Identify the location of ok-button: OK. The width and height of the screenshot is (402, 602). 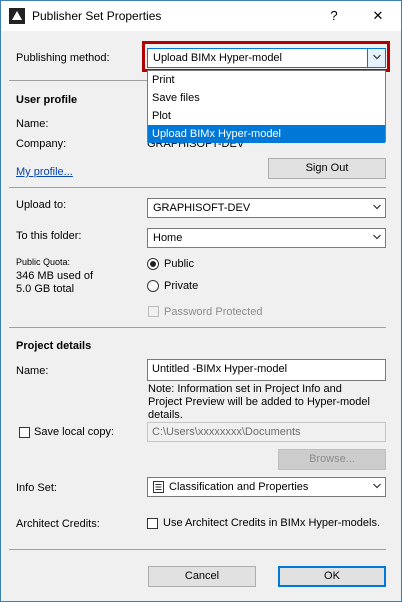
(332, 576).